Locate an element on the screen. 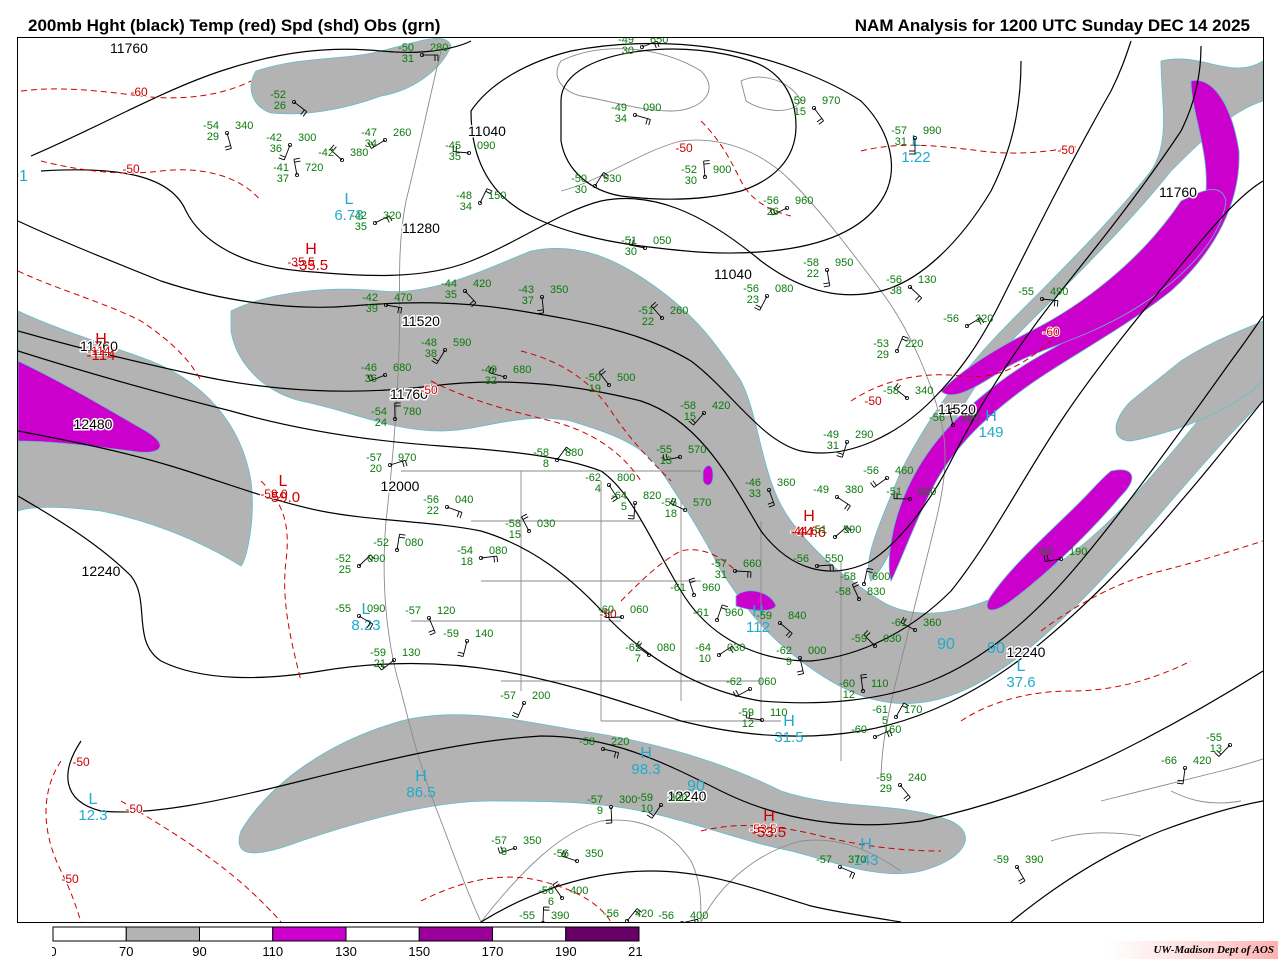 Image resolution: width=1280 pixels, height=960 pixels. temperature-contour-label: -60 is located at coordinates (139, 92).